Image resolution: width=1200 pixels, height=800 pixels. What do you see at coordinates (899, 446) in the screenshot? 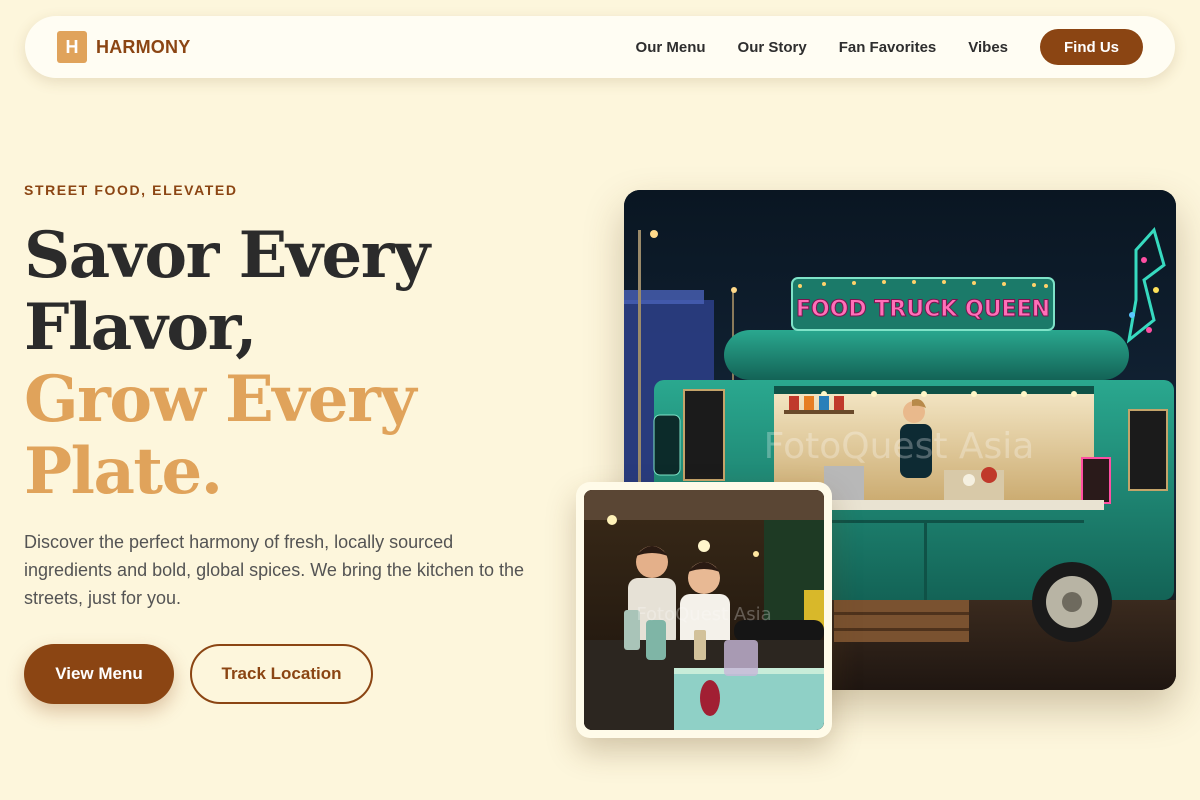
I see `main-photo-watermark: FotoQuest Asia` at bounding box center [899, 446].